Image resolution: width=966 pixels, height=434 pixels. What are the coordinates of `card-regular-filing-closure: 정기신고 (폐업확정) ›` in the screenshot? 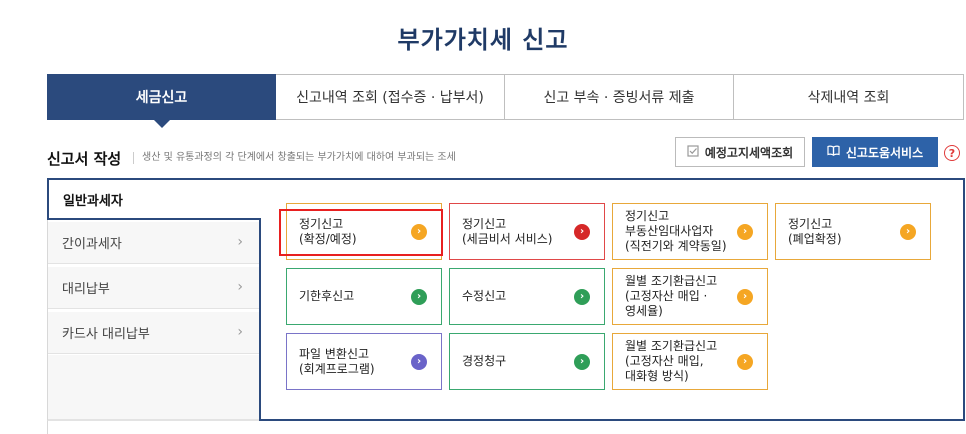 It's located at (853, 231).